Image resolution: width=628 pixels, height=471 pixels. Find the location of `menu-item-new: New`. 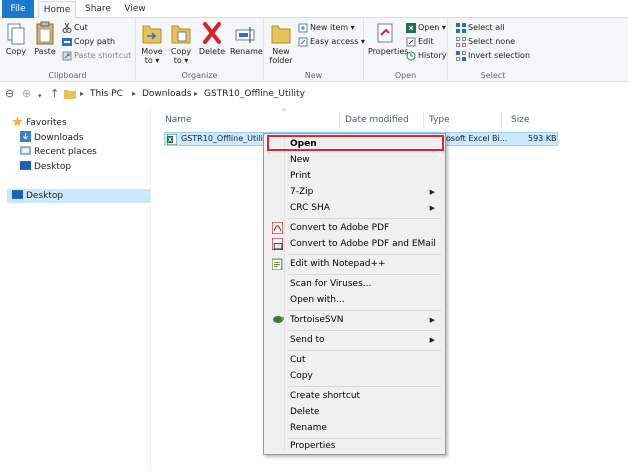

menu-item-new: New is located at coordinates (354, 160).